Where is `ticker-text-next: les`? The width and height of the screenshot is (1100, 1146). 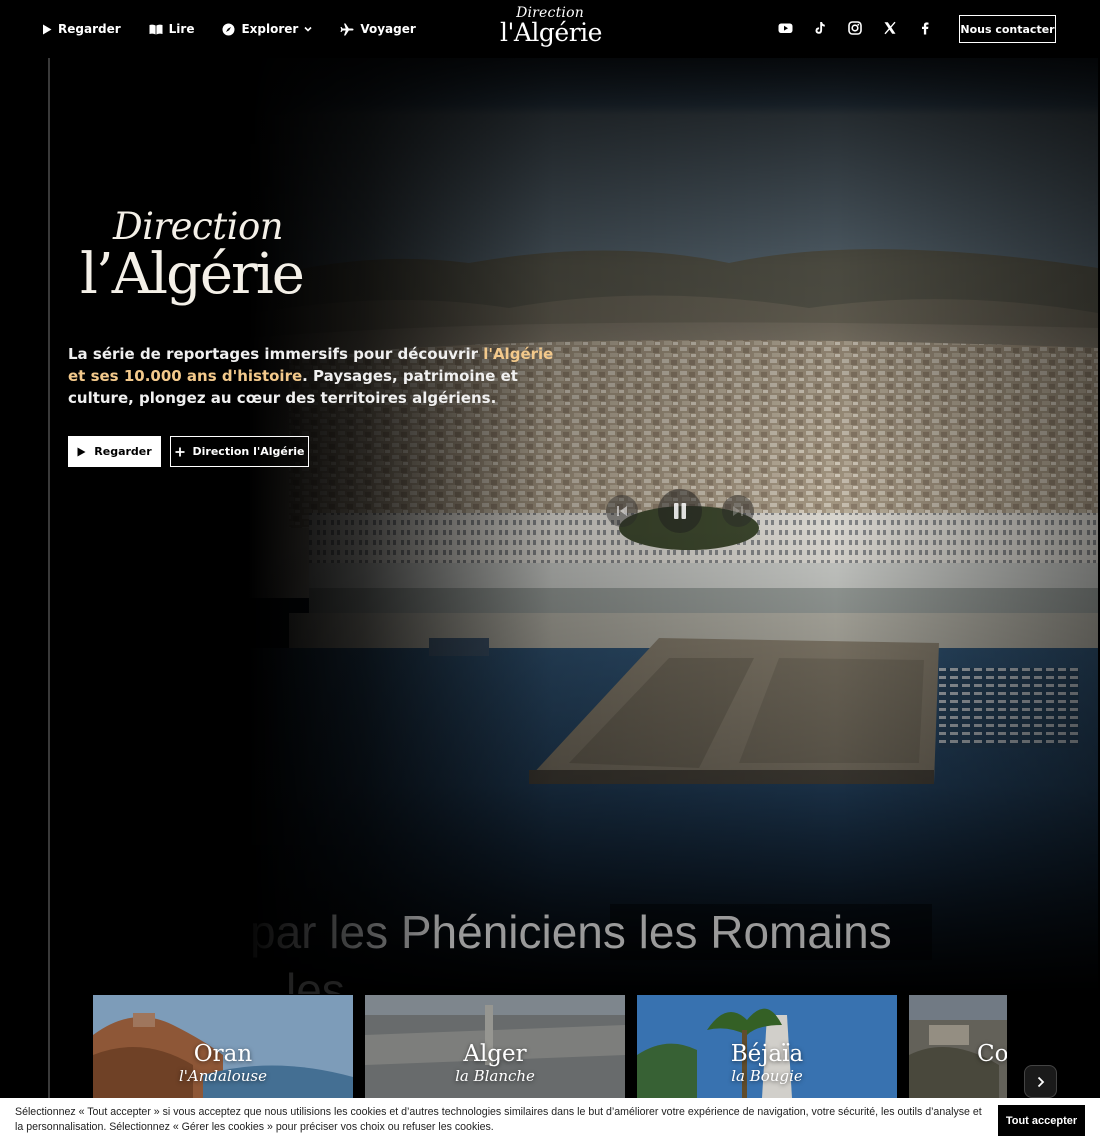 ticker-text-next: les is located at coordinates (315, 979).